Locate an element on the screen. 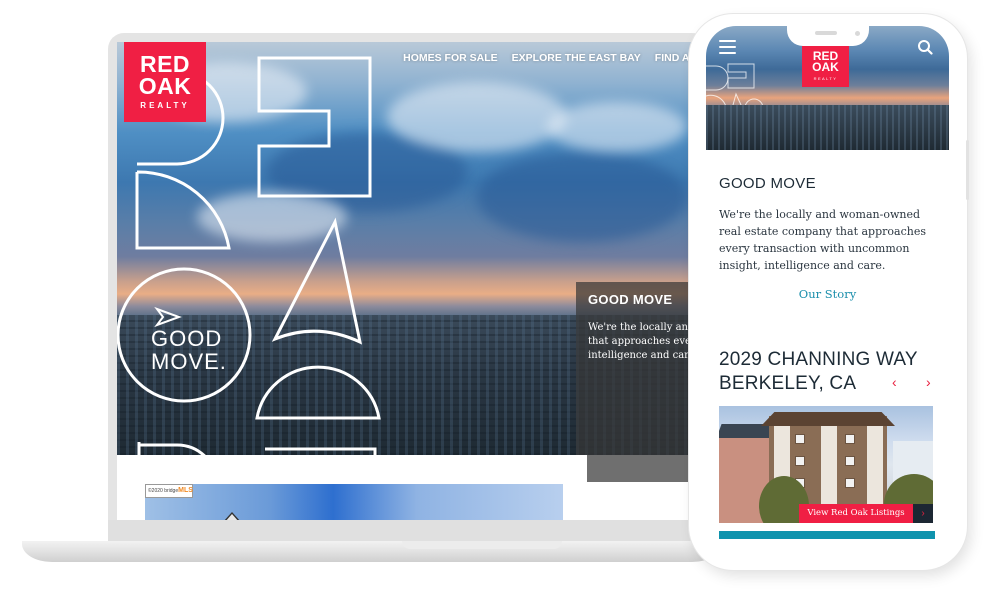 The image size is (1000, 600). logo-line3: REALTY is located at coordinates (165, 105).